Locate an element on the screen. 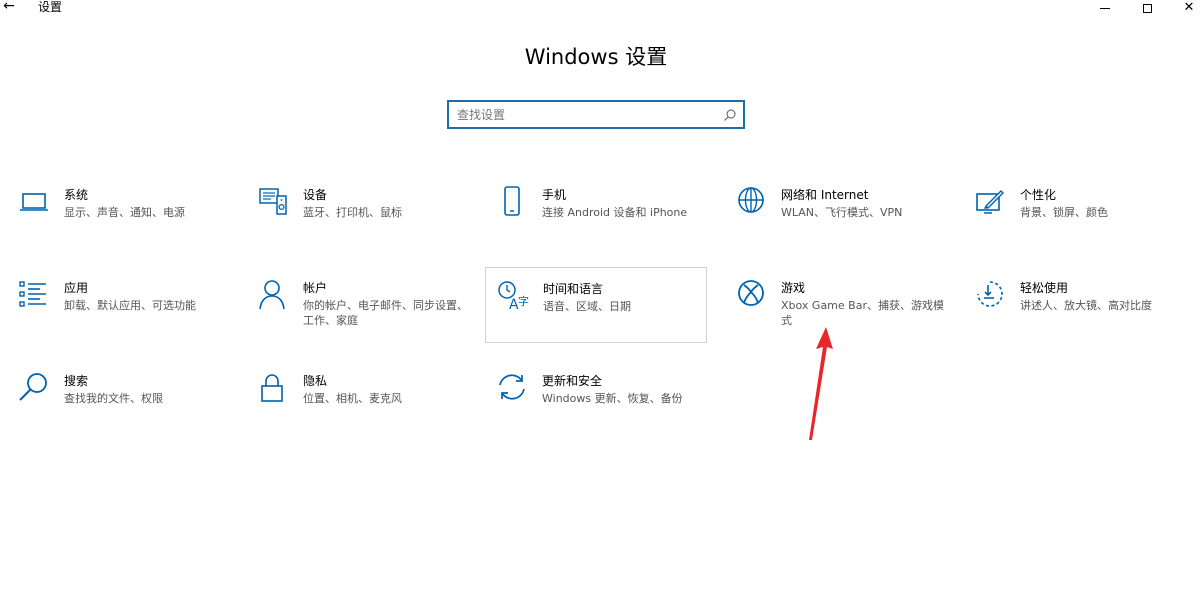  tile-title: 网络和 Internet is located at coordinates (825, 195).